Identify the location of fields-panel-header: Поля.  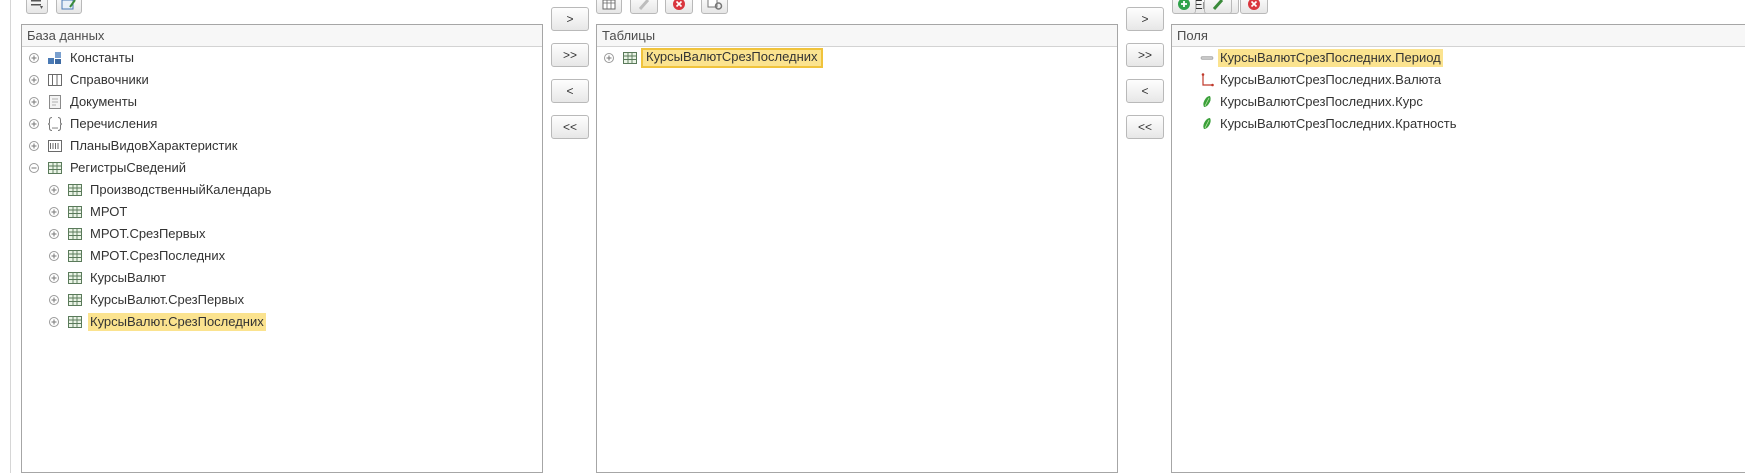
(1458, 36).